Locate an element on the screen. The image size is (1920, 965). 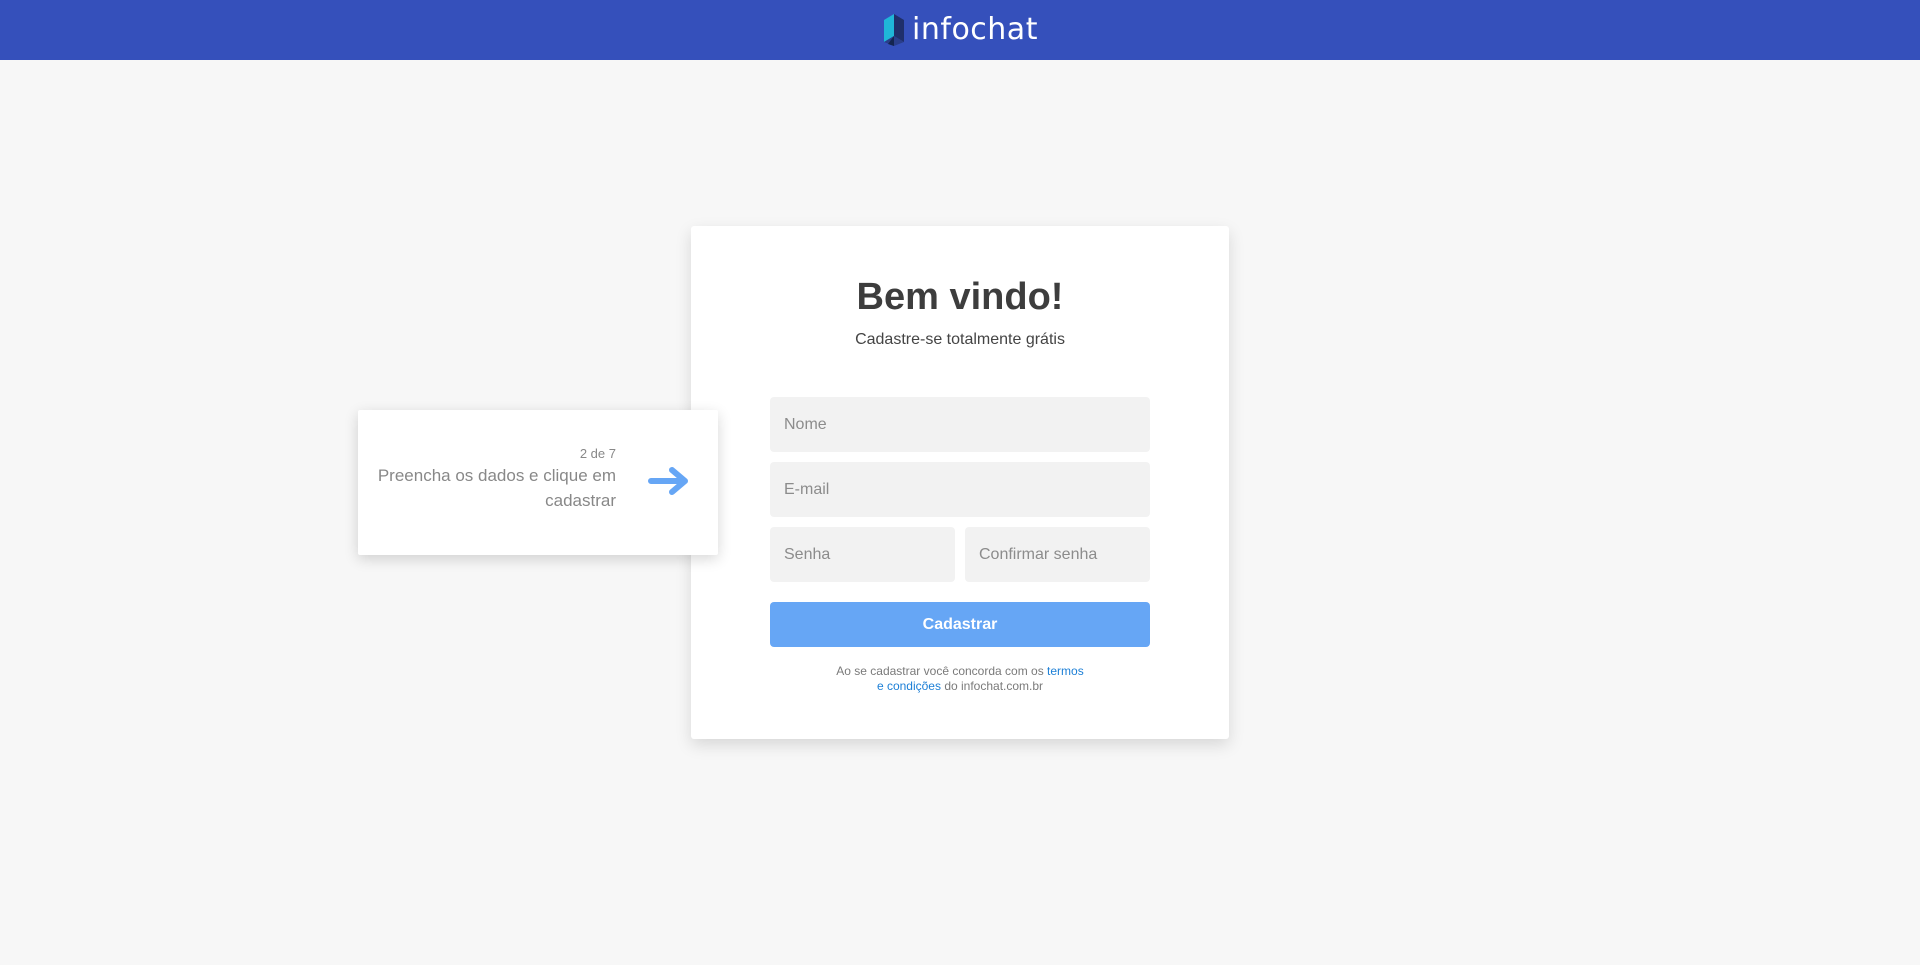
page-subtitle: Cadastre-se totalmente grátis is located at coordinates (960, 339).